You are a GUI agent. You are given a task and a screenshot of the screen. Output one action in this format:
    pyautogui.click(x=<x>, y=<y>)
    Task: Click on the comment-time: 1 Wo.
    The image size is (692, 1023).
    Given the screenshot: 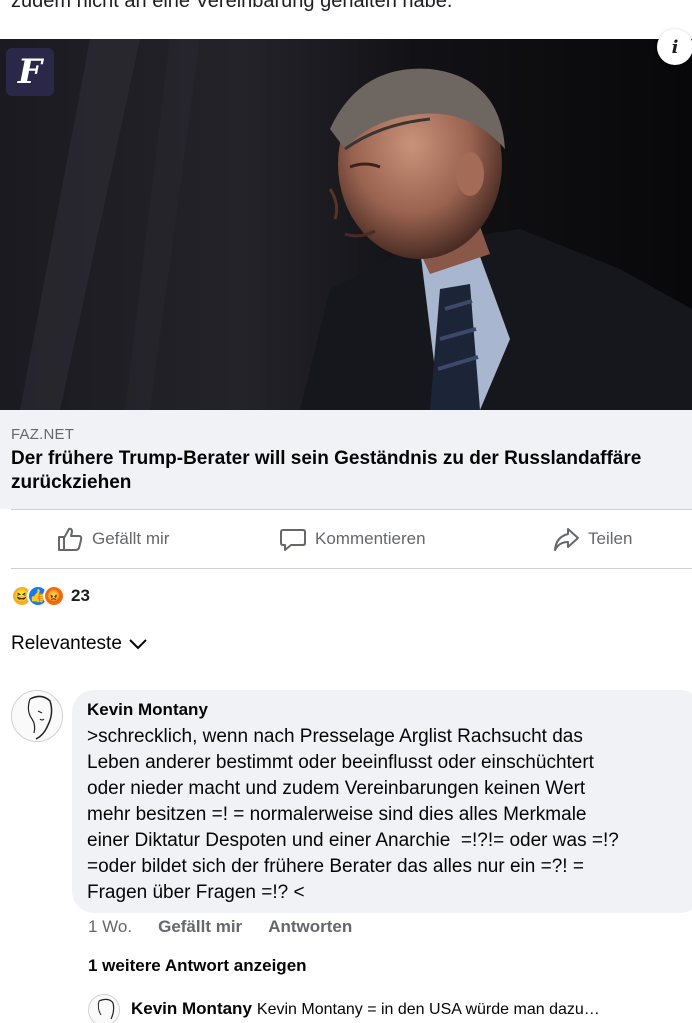 What is the action you would take?
    pyautogui.click(x=110, y=927)
    